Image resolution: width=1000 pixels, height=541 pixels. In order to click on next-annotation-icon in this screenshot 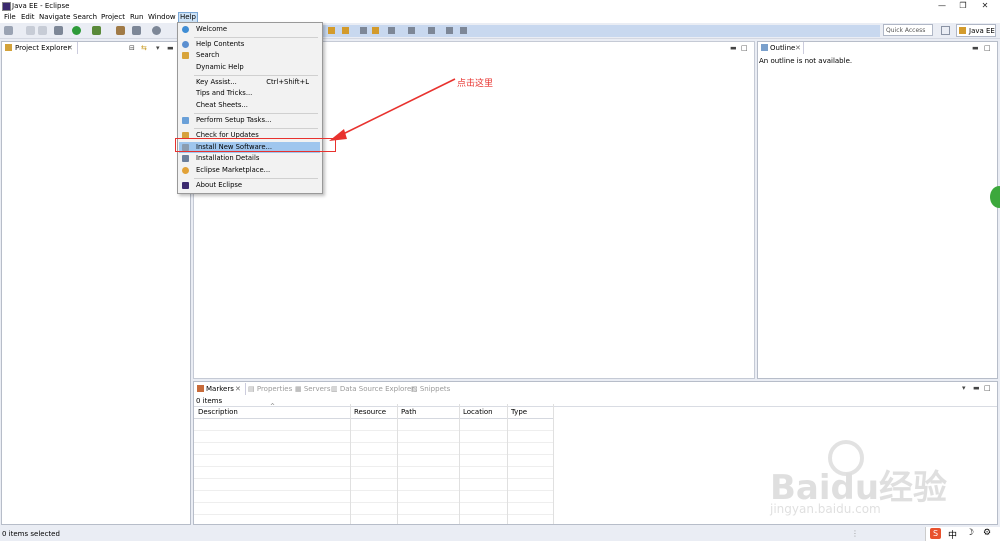, I will do `click(391, 30)`.